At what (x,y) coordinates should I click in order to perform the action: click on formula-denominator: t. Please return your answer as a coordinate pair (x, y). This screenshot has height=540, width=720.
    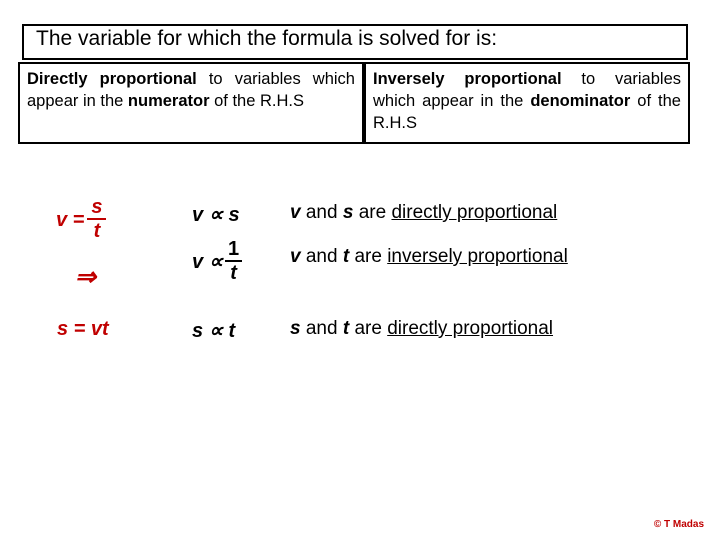
    Looking at the image, I should click on (97, 231).